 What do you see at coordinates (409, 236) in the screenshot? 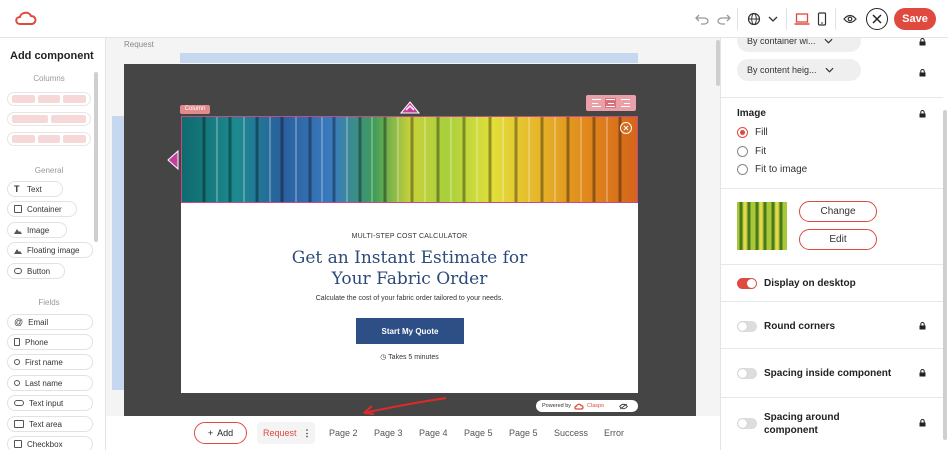
I see `eyebrow-text: MULTI-STEP COST CALCULATOR` at bounding box center [409, 236].